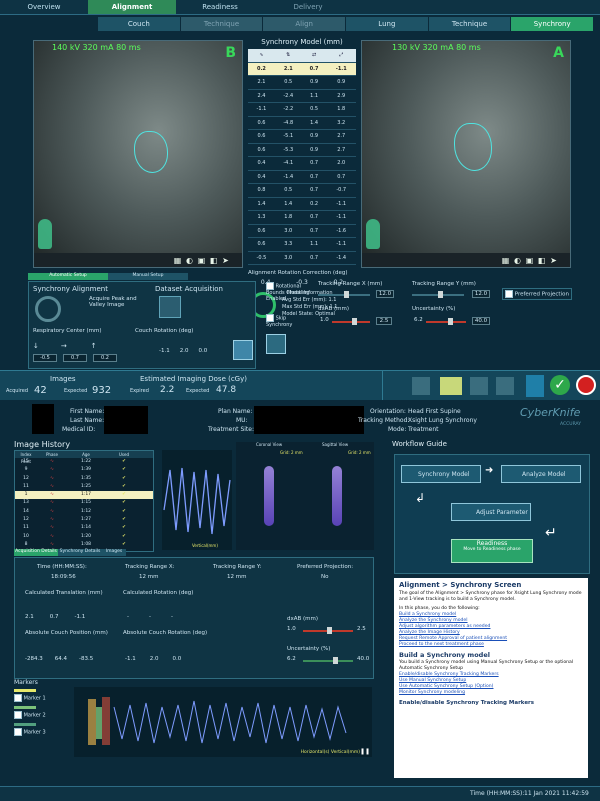 This screenshot has height=801, width=600. Describe the element at coordinates (132, 7) in the screenshot. I see `tab-alignment: Alignment` at that location.